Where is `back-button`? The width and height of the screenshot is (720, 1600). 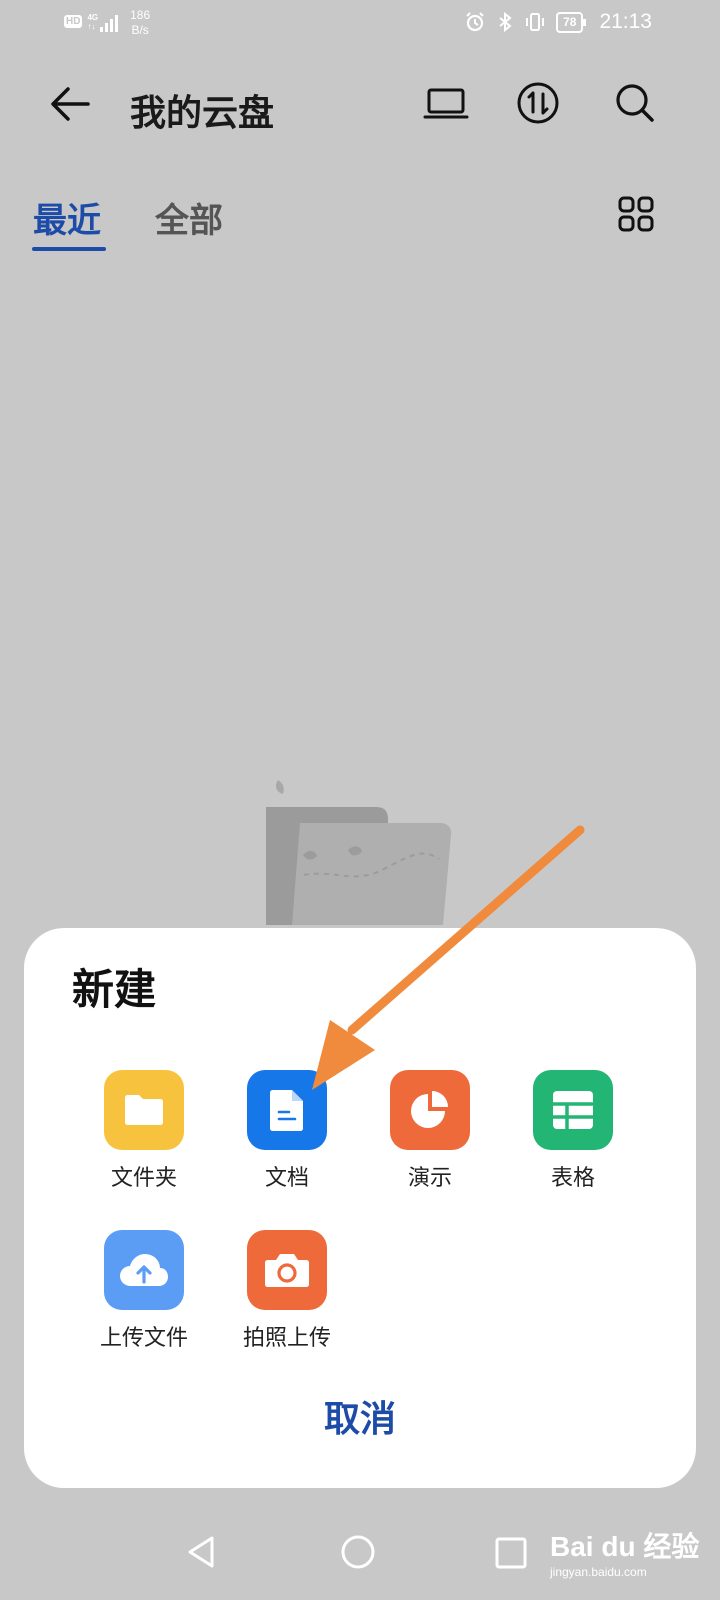
back-button is located at coordinates (70, 104).